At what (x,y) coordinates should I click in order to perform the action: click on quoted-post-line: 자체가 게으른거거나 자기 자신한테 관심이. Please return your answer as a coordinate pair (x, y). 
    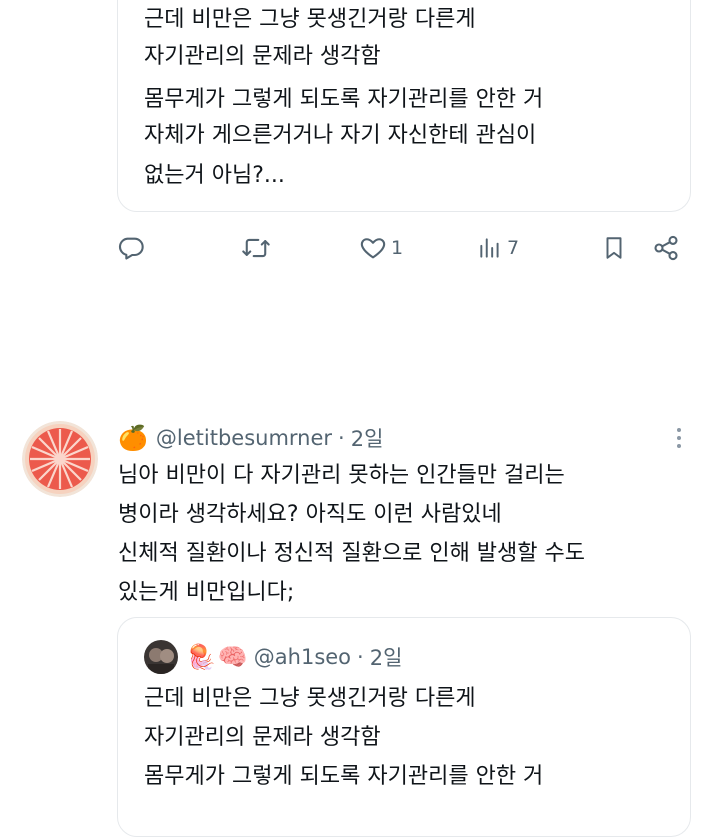
    Looking at the image, I should click on (340, 135).